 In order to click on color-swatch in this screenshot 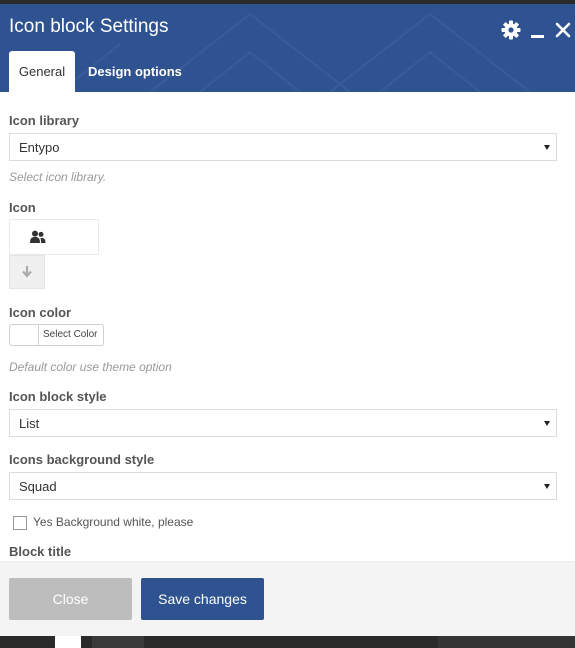, I will do `click(24, 335)`.